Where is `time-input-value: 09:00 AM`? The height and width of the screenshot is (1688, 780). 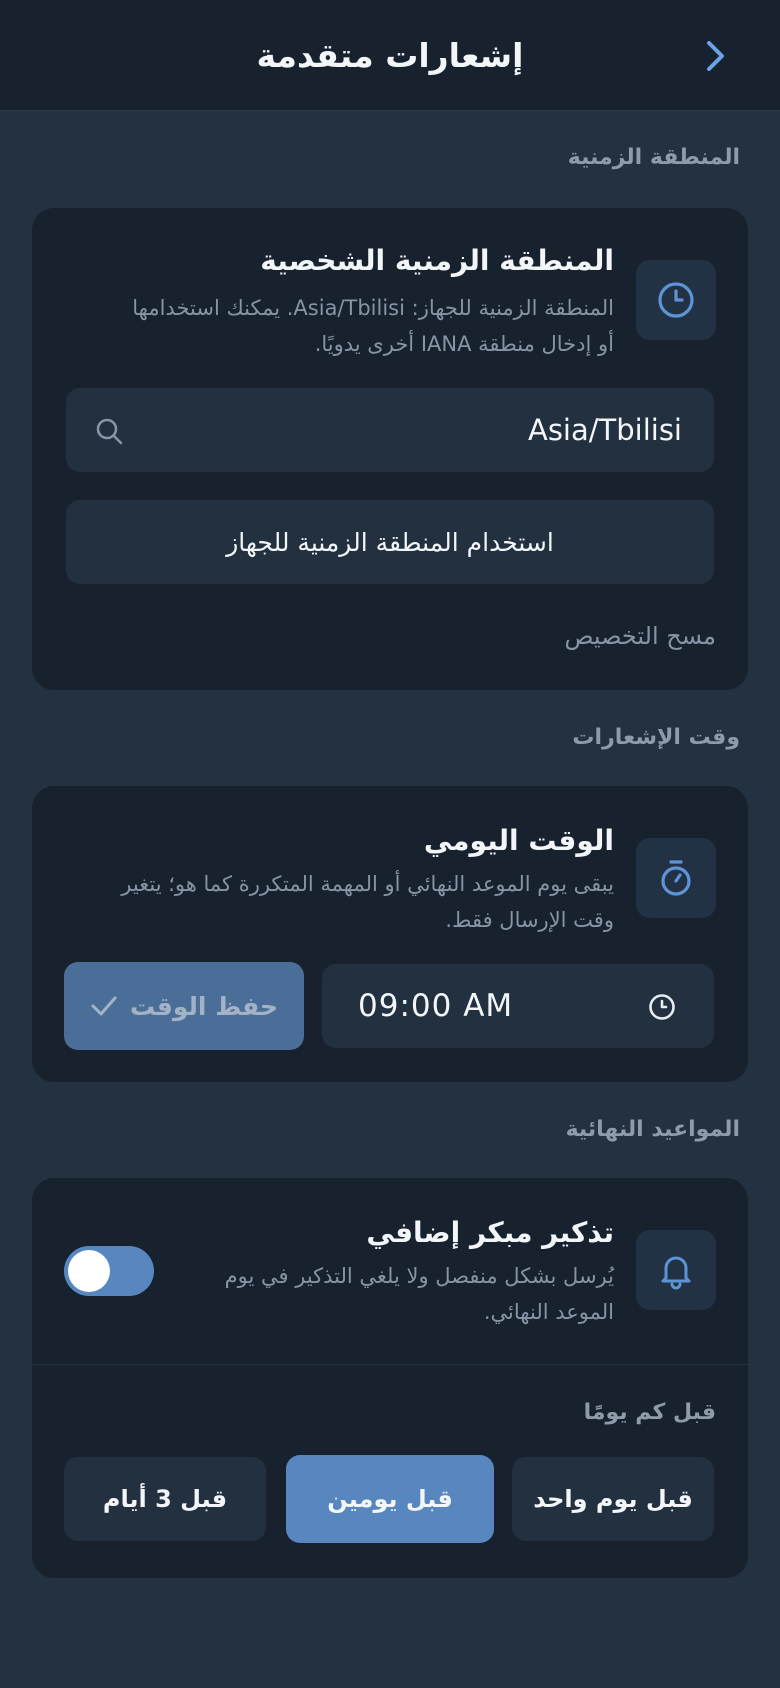
time-input-value: 09:00 AM is located at coordinates (436, 1006).